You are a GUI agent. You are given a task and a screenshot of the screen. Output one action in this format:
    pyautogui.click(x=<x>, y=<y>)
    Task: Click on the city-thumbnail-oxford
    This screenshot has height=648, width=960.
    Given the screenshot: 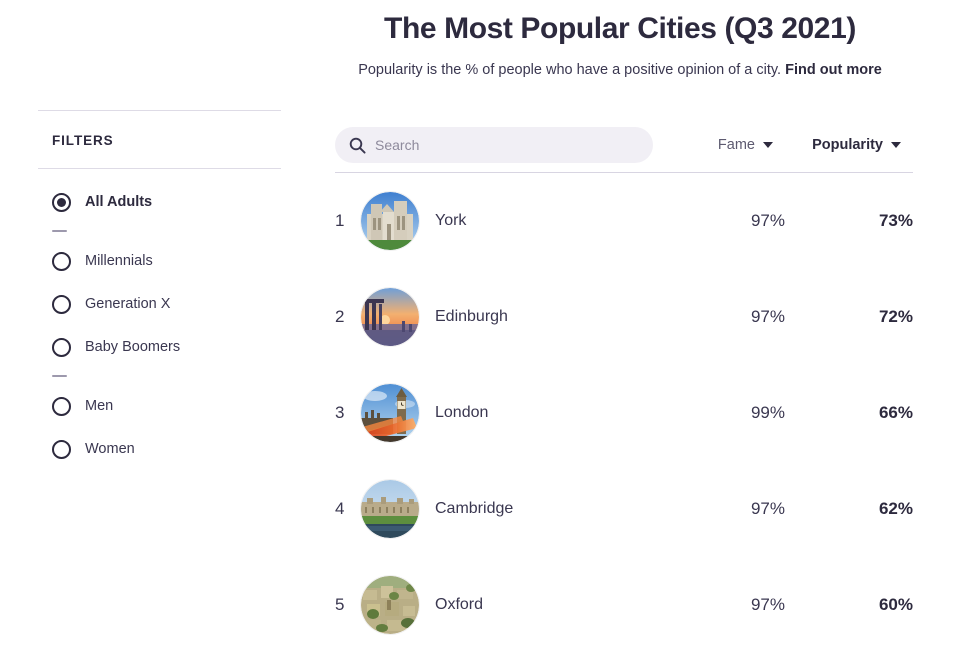 What is the action you would take?
    pyautogui.click(x=390, y=605)
    